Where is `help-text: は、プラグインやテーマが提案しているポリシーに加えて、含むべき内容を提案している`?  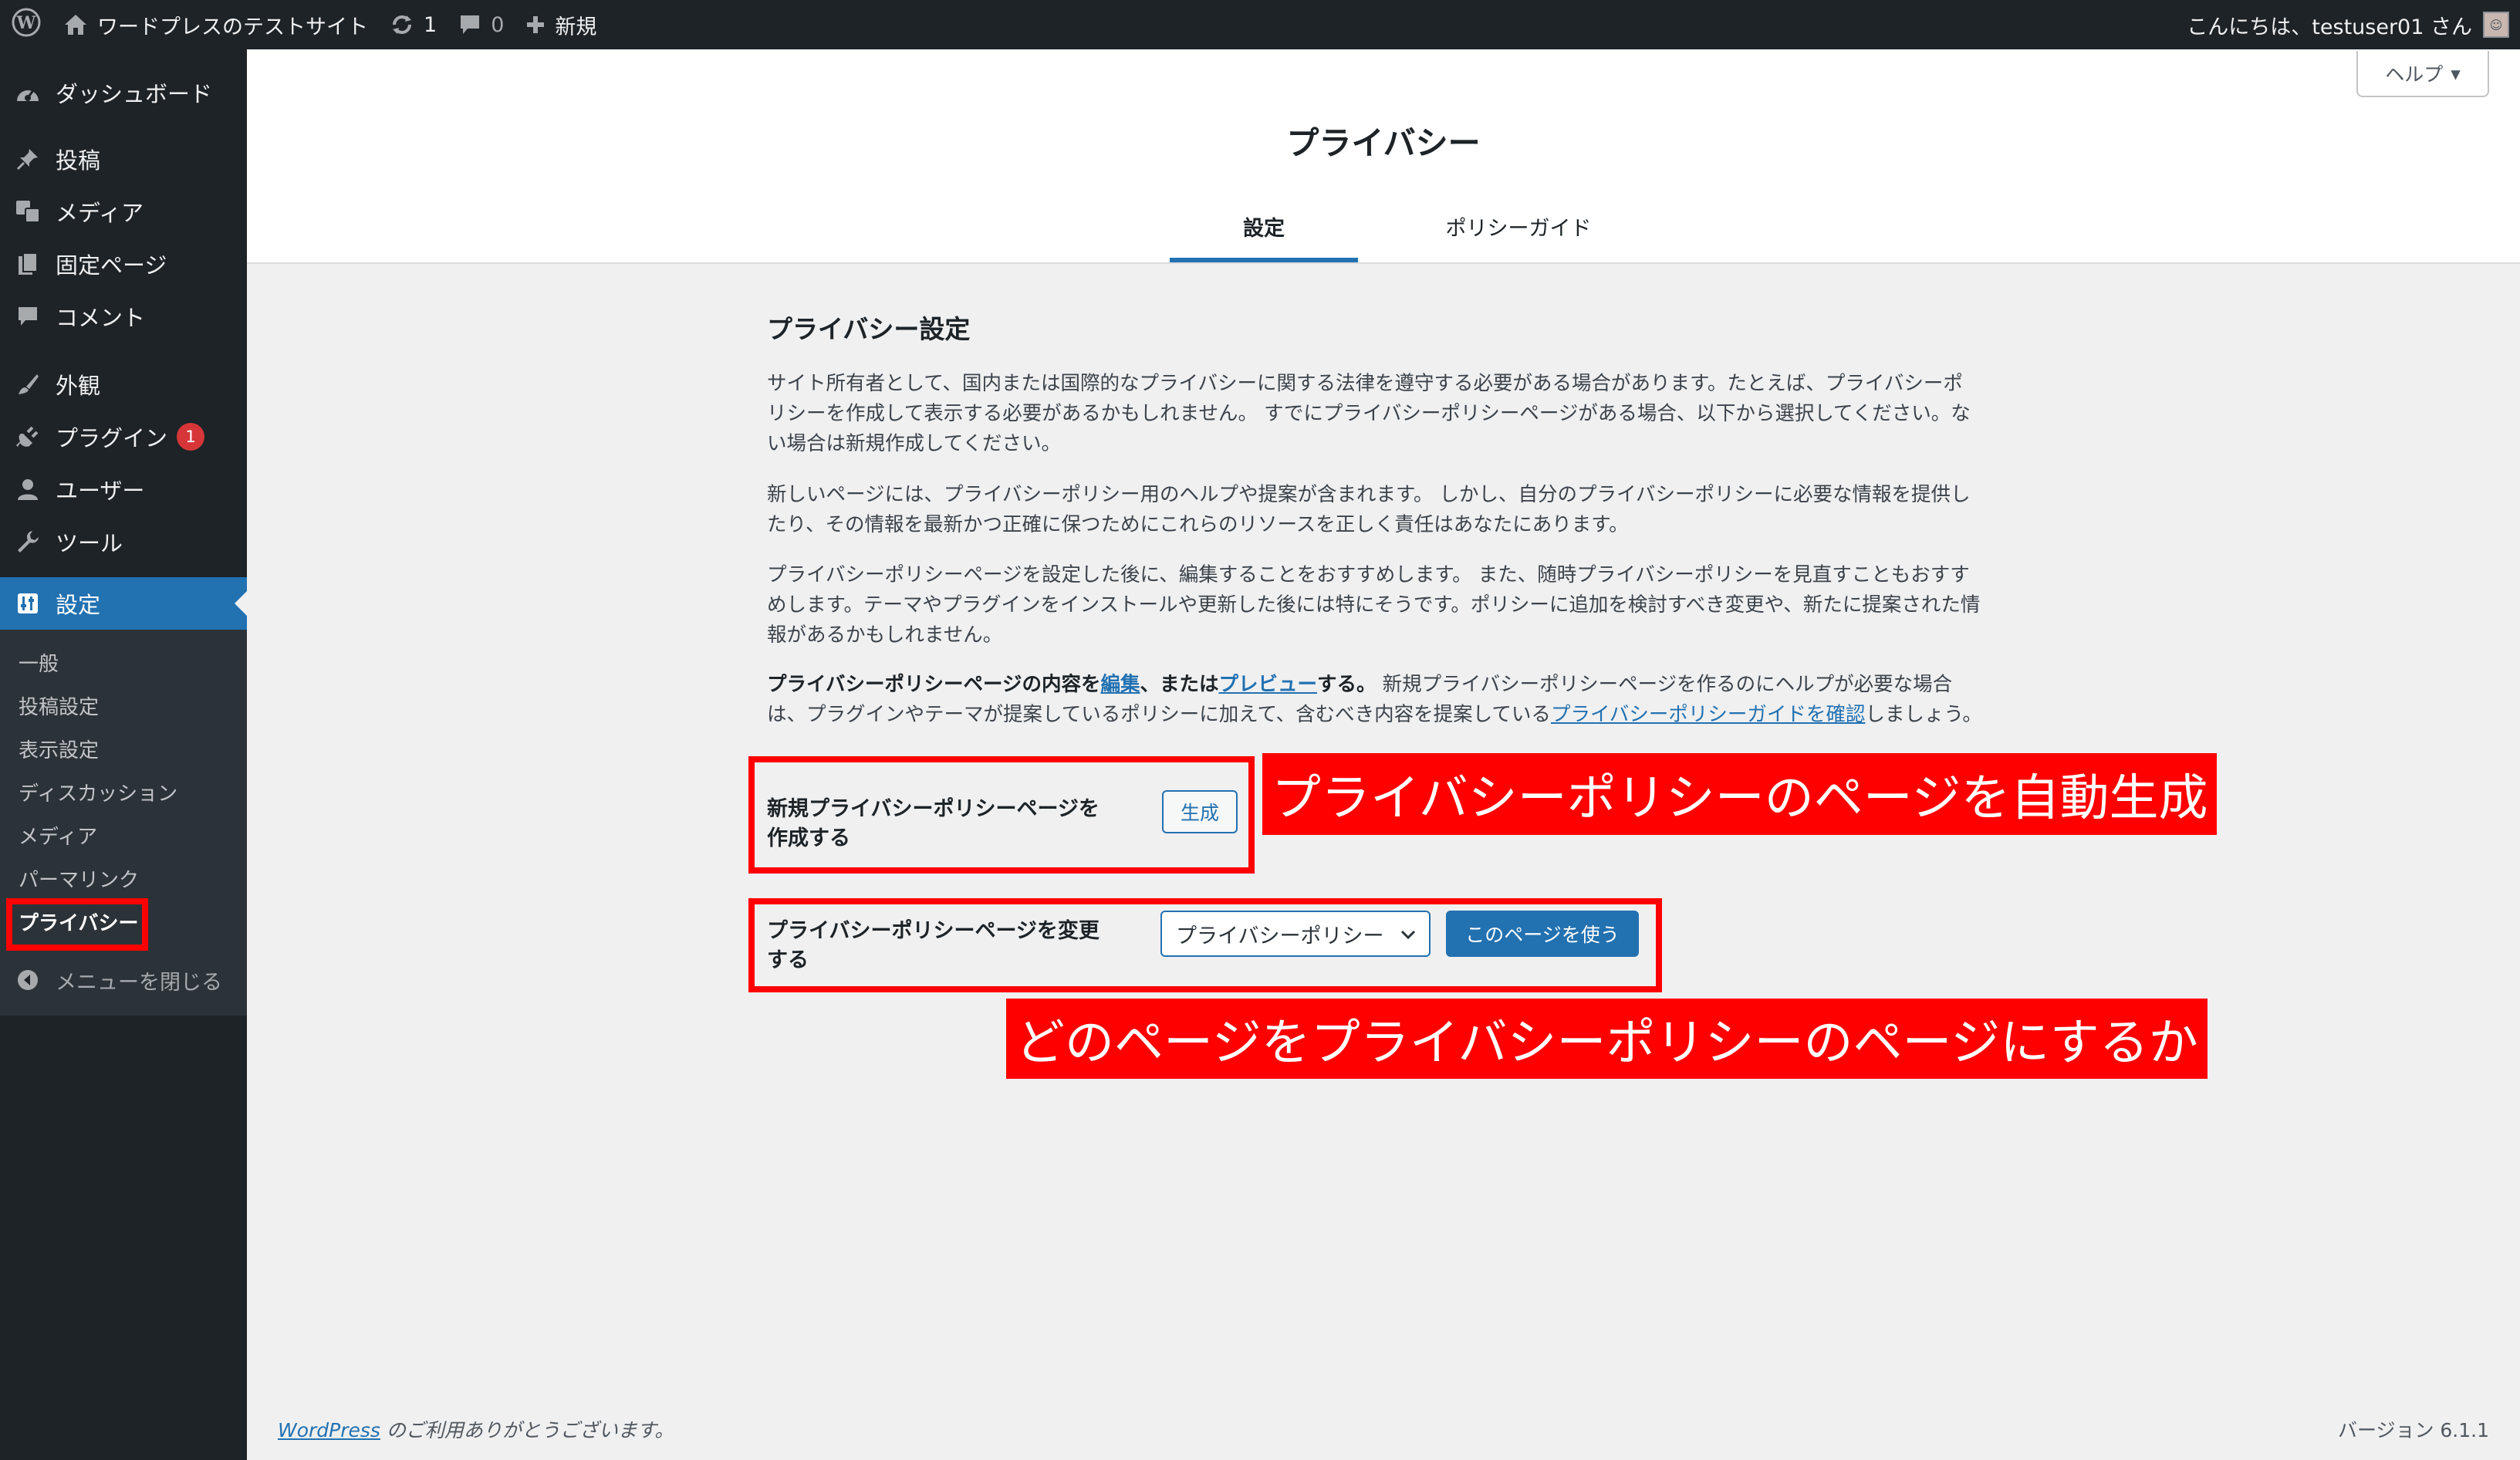 help-text: は、プラグインやテーマが提案しているポリシーに加えて、含むべき内容を提案している is located at coordinates (1159, 714).